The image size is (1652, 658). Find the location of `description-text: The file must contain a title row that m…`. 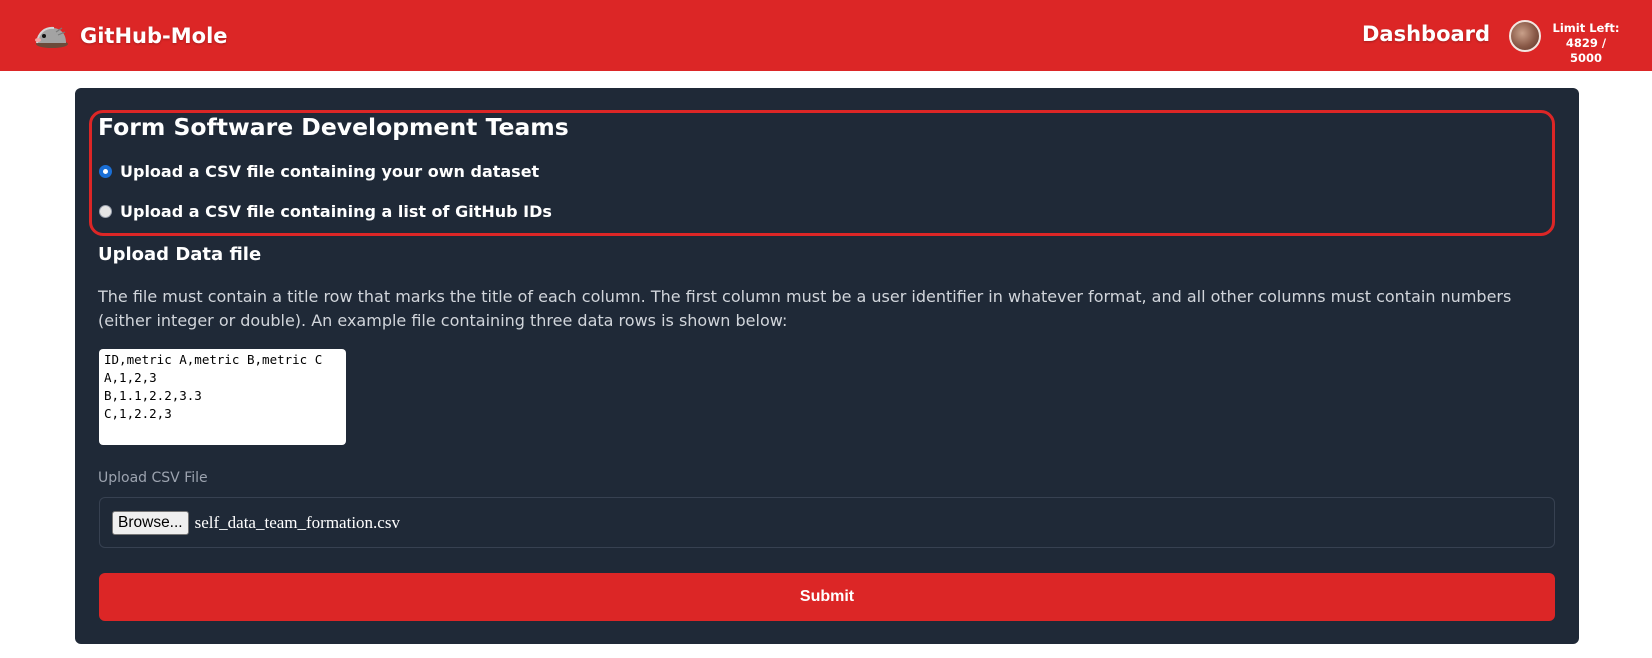

description-text: The file must contain a title row that m… is located at coordinates (805, 308).